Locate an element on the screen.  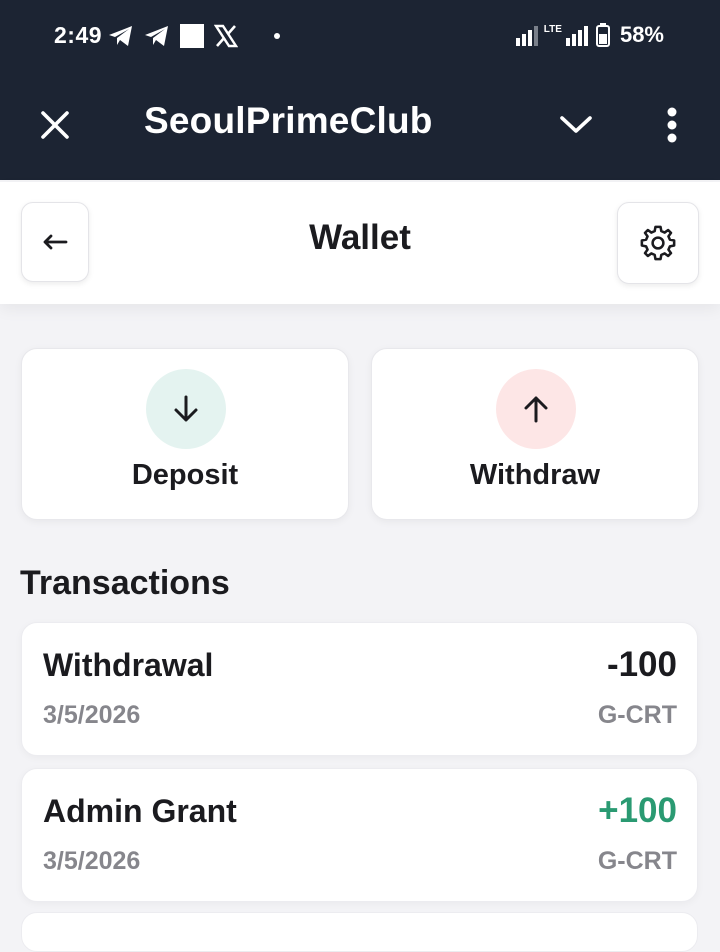
system-status-icons: LTE 58% is located at coordinates (589, 35).